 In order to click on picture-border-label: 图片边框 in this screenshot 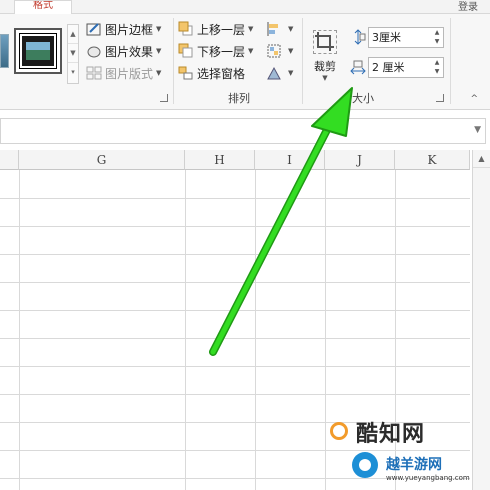, I will do `click(129, 29)`.